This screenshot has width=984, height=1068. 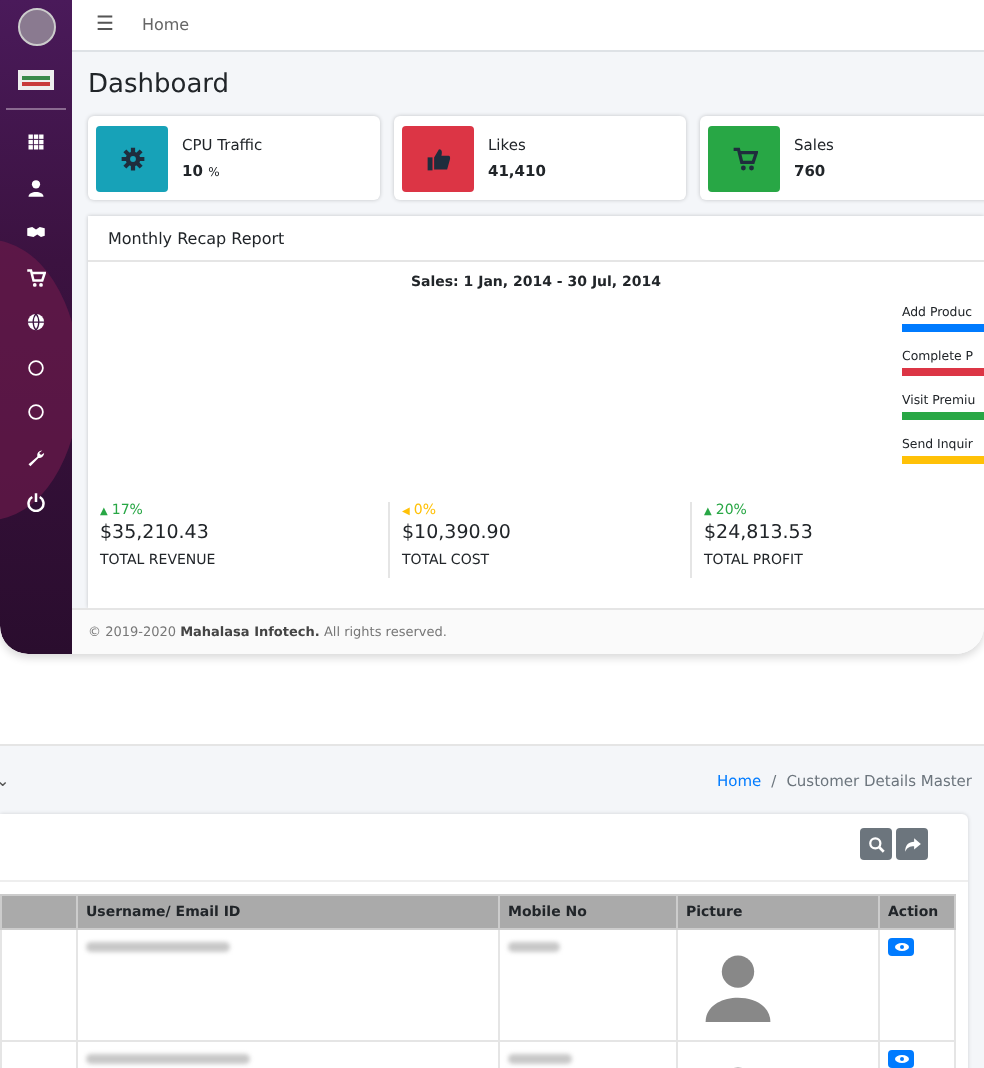 What do you see at coordinates (36, 27) in the screenshot?
I see `avatar-icon` at bounding box center [36, 27].